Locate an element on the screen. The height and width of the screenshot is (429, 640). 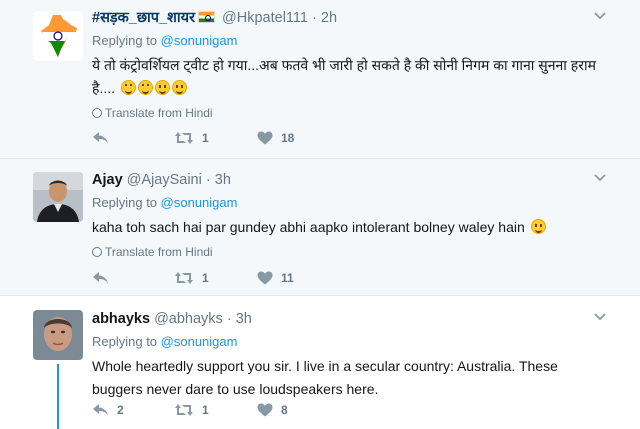
tweet-header: #सड़क_छाप_शायर @Hkpatel111 · 2h is located at coordinates (351, 18).